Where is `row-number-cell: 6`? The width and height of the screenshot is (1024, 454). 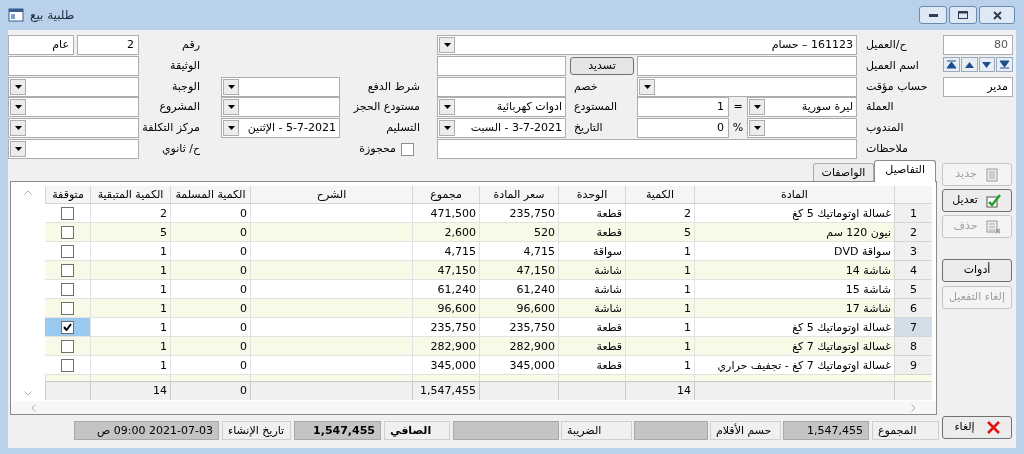 row-number-cell: 6 is located at coordinates (913, 308).